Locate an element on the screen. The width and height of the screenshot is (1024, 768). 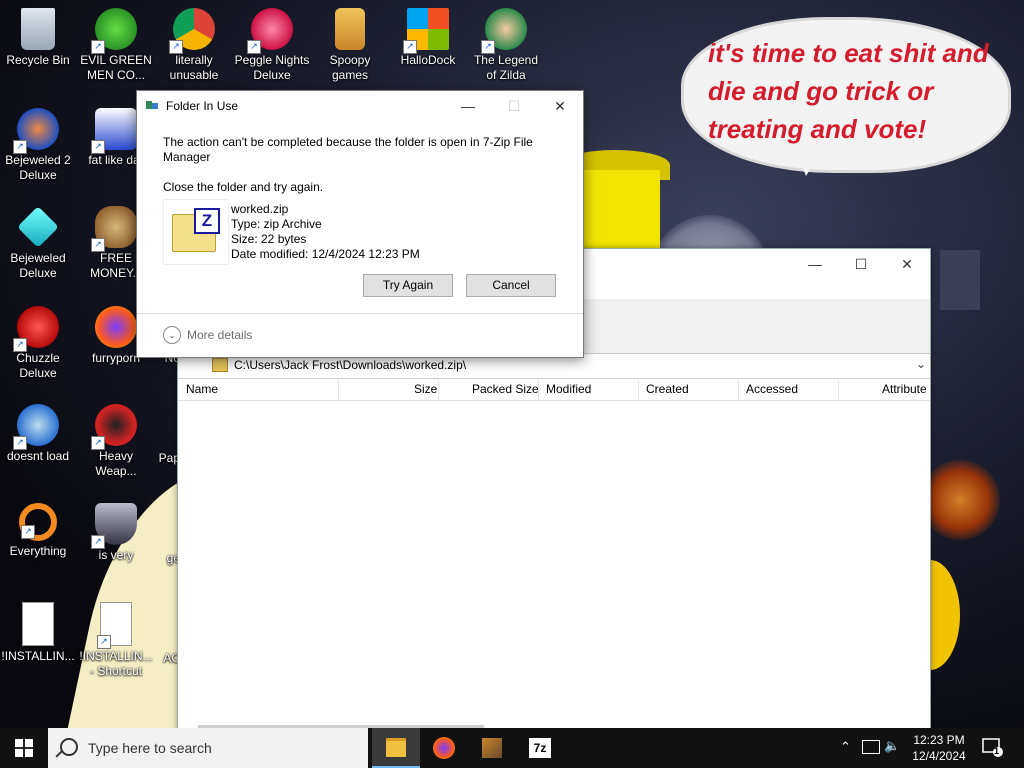
notification-count: 1 is located at coordinates (997, 751).